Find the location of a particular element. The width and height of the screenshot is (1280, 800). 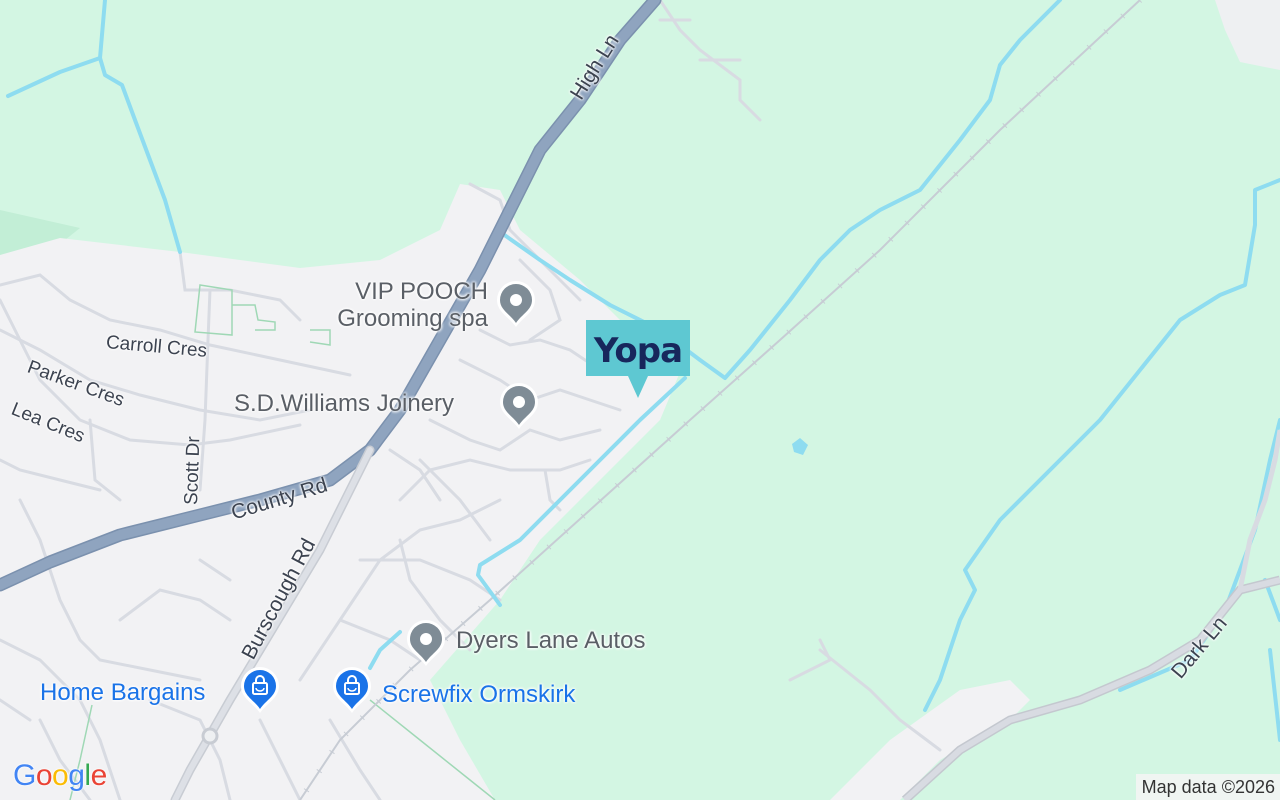

poi-label-line: Grooming spa is located at coordinates (412, 318).